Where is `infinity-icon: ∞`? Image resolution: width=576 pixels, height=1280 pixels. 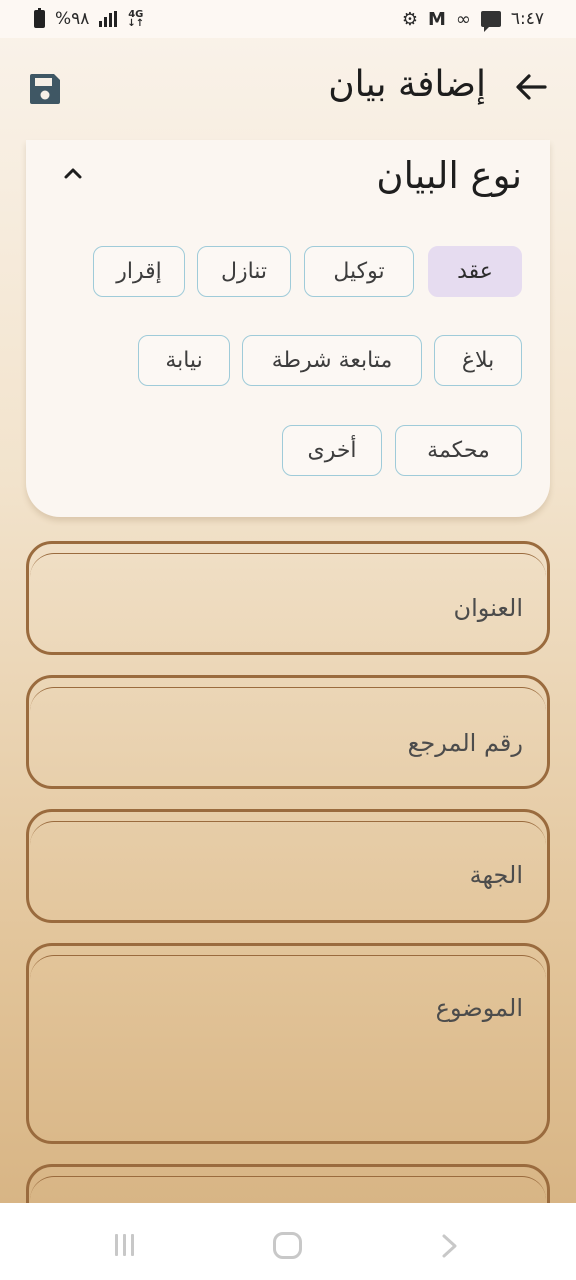 infinity-icon: ∞ is located at coordinates (463, 19).